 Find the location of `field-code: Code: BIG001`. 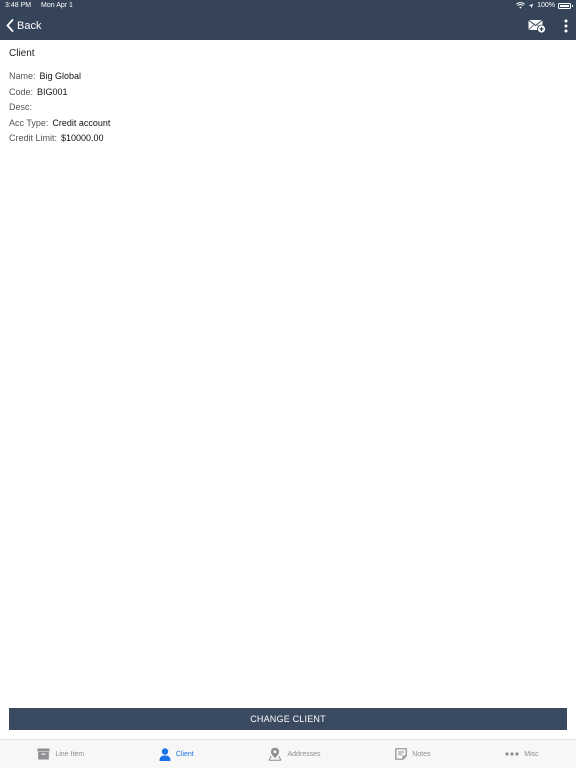

field-code: Code: BIG001 is located at coordinates (288, 93).